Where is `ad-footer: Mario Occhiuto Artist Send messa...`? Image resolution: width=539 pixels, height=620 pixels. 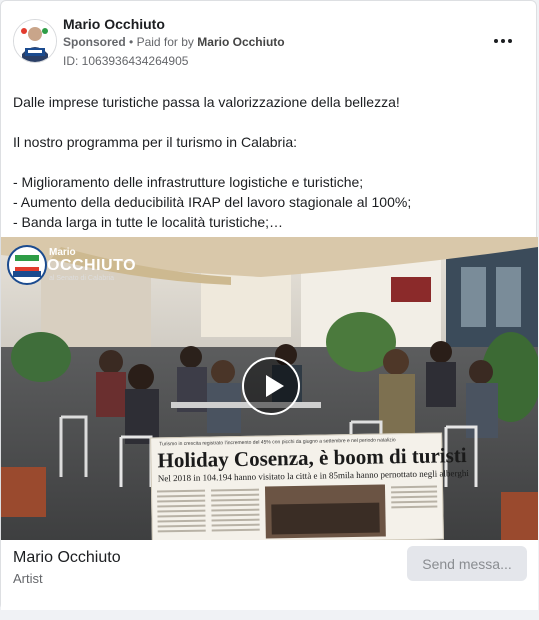 ad-footer: Mario Occhiuto Artist Send messa... is located at coordinates (269, 575).